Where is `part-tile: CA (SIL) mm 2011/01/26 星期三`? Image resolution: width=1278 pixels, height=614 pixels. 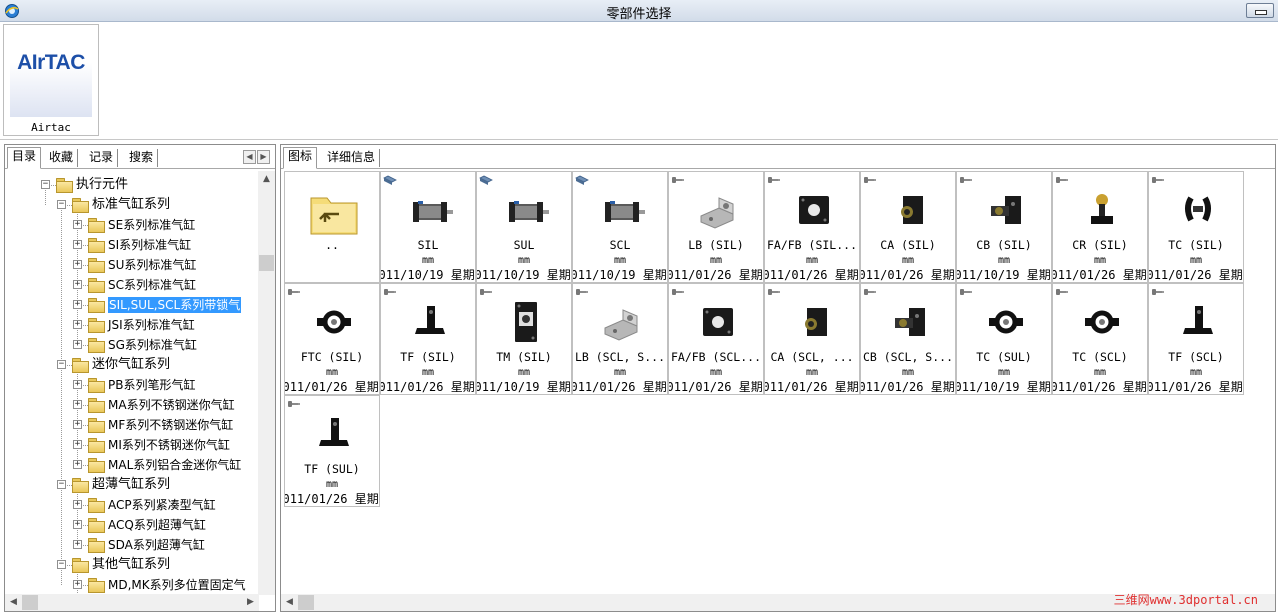 part-tile: CA (SIL) mm 2011/01/26 星期三 is located at coordinates (908, 227).